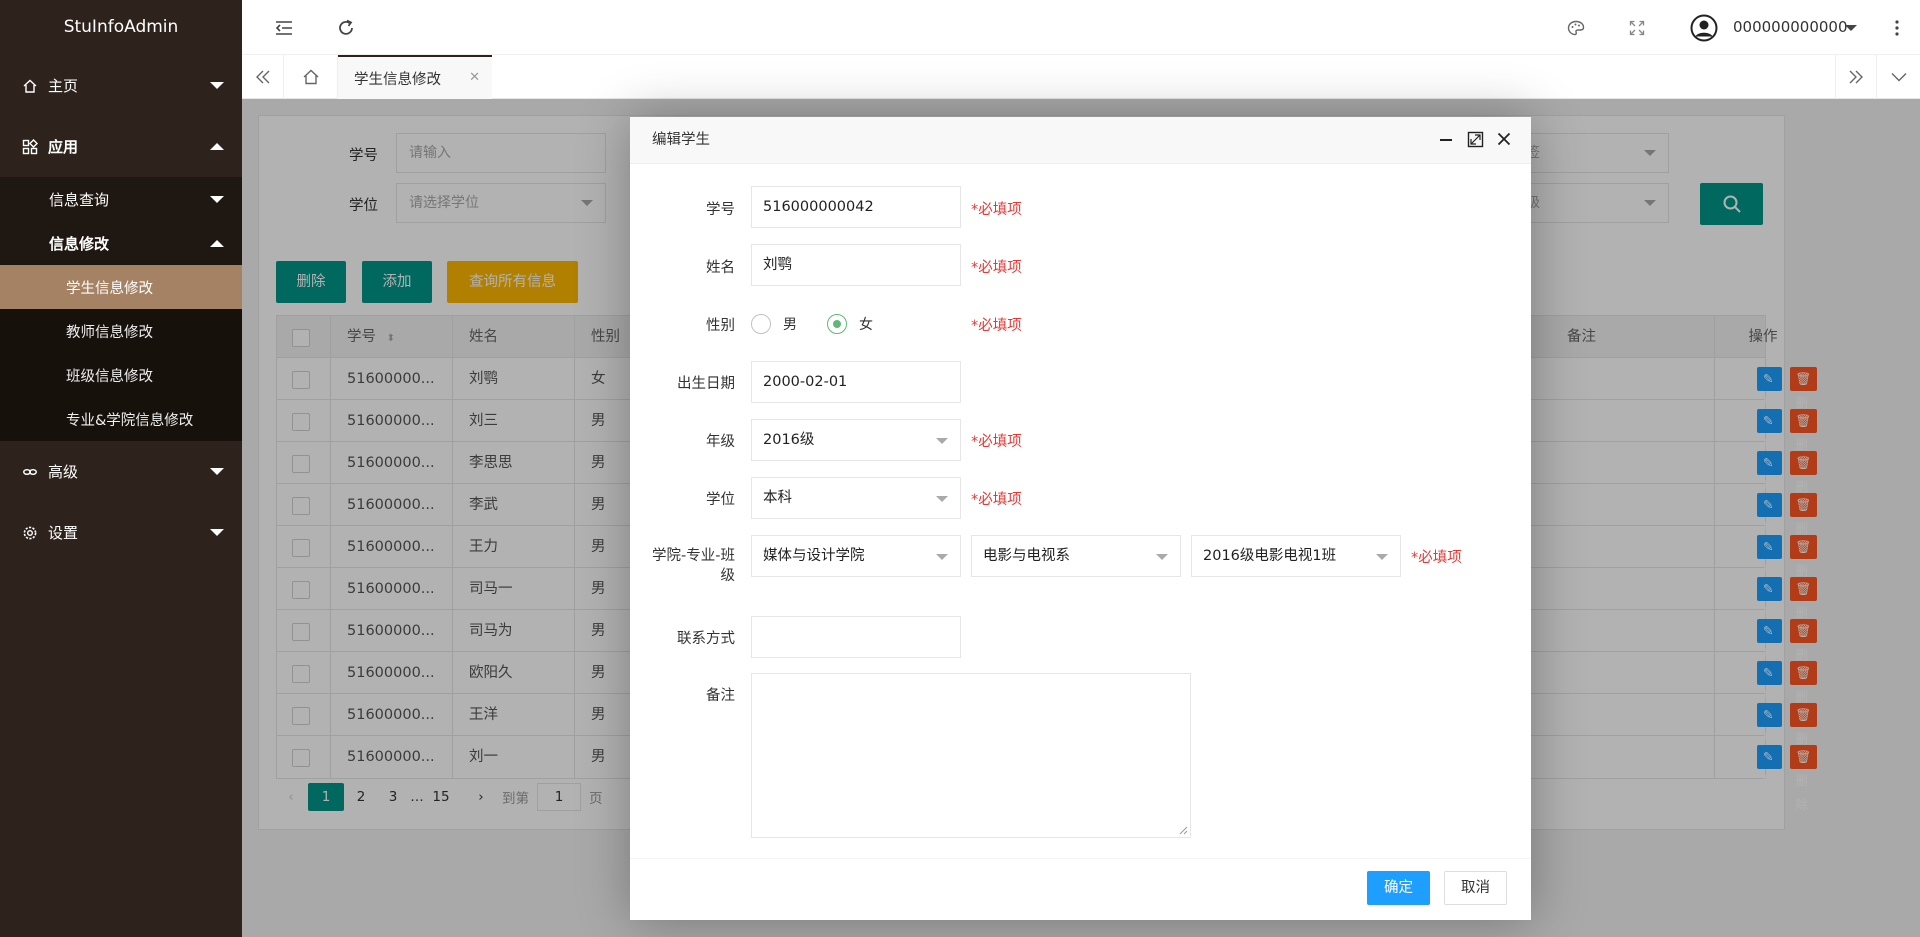 The width and height of the screenshot is (1920, 937). I want to click on sidebar-item-label: 信息查询, so click(79, 199).